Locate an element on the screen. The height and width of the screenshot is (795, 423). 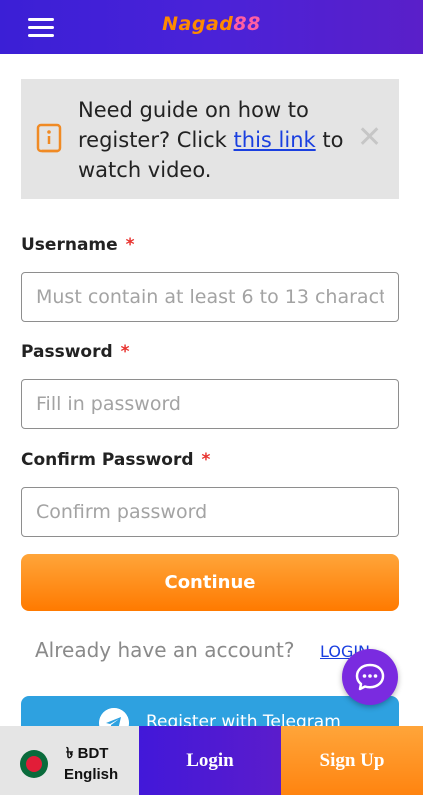
chat-support-button is located at coordinates (370, 677).